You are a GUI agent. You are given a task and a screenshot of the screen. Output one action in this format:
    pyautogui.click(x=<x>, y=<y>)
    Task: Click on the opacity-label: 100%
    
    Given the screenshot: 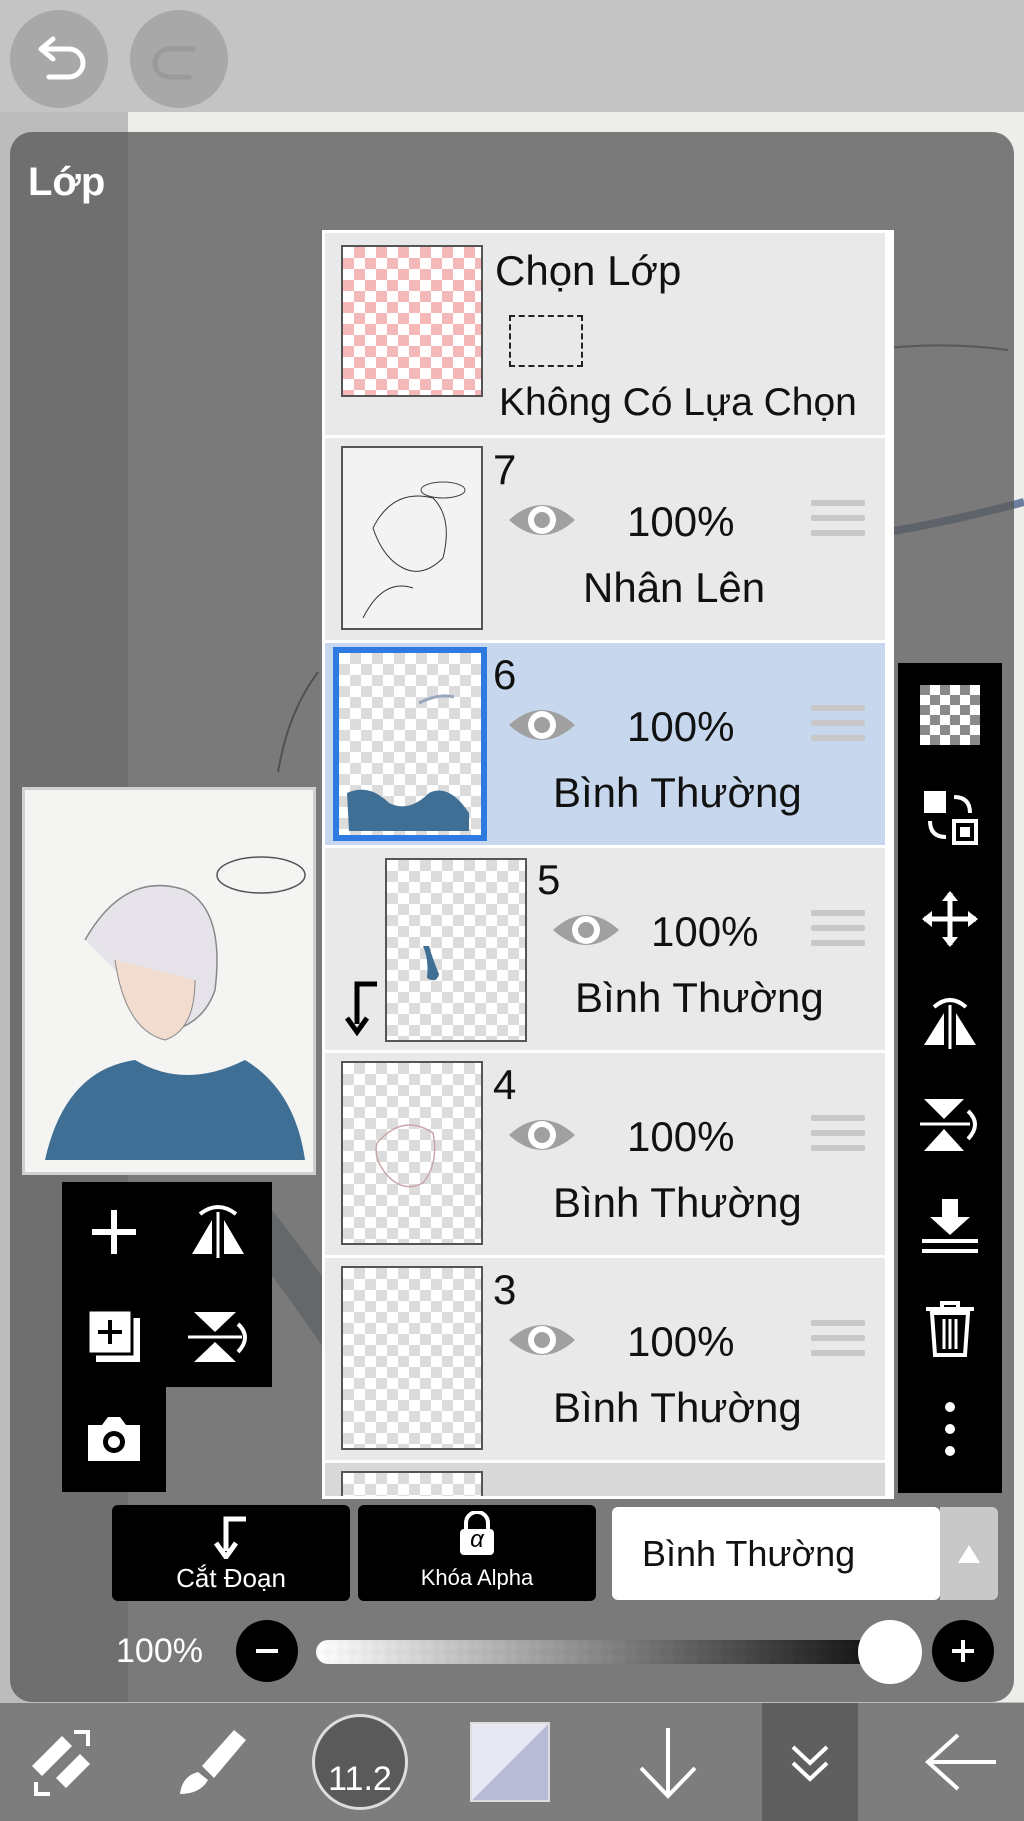 What is the action you would take?
    pyautogui.click(x=159, y=1651)
    